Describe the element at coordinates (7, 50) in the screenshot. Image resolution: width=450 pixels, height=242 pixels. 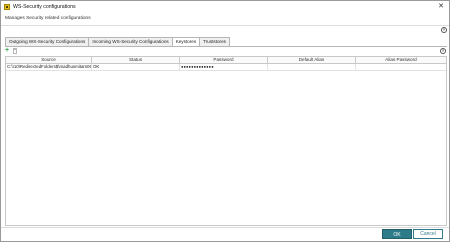
I see `add-keystore-icon: +` at that location.